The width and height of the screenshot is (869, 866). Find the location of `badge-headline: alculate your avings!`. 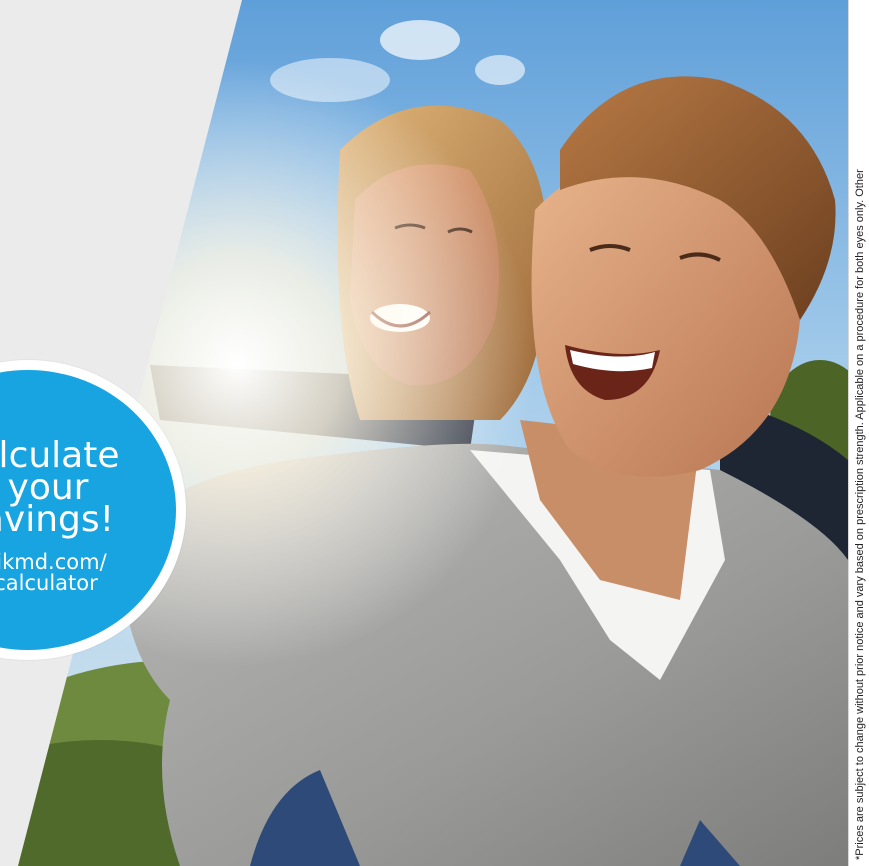

badge-headline: alculate your avings! is located at coordinates (88, 489).